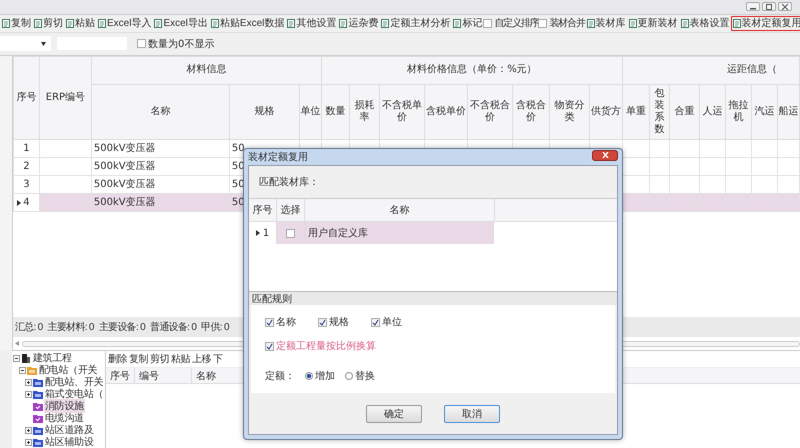 This screenshot has width=800, height=448. What do you see at coordinates (335, 112) in the screenshot?
I see `column-header: 数量` at bounding box center [335, 112].